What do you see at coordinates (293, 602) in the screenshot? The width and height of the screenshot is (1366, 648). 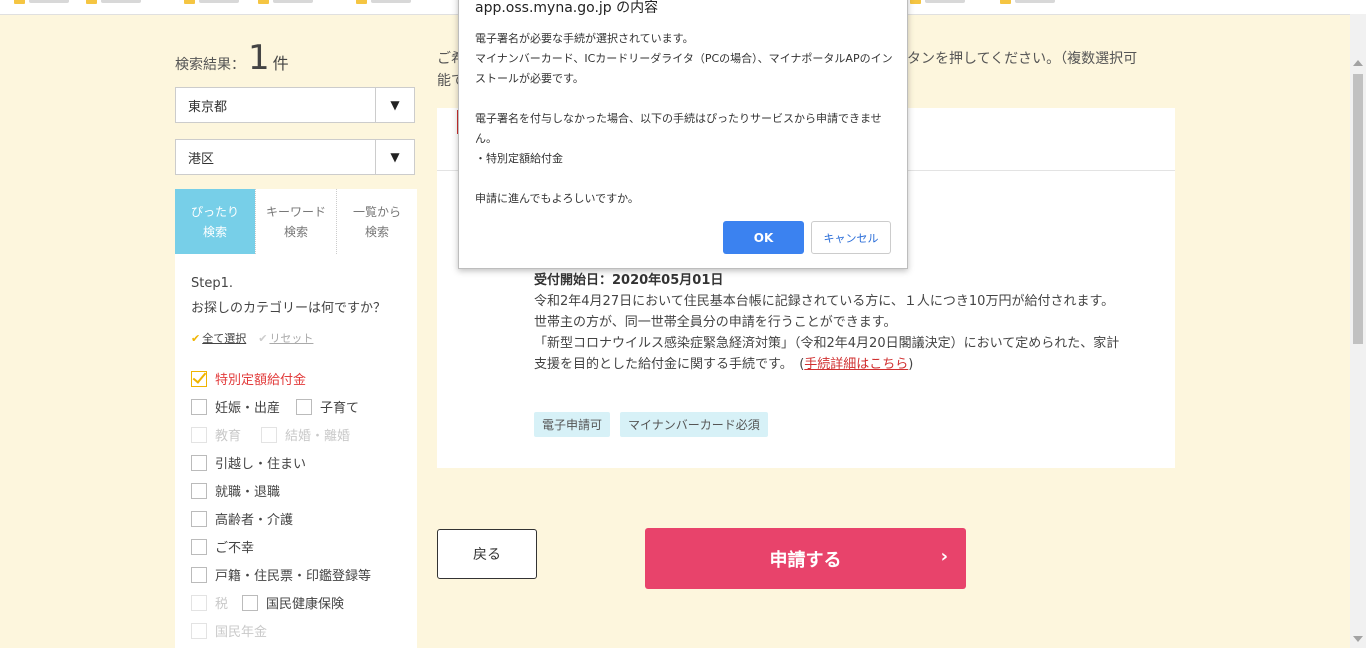 I see `category-health-insurance: 国民健康保険` at bounding box center [293, 602].